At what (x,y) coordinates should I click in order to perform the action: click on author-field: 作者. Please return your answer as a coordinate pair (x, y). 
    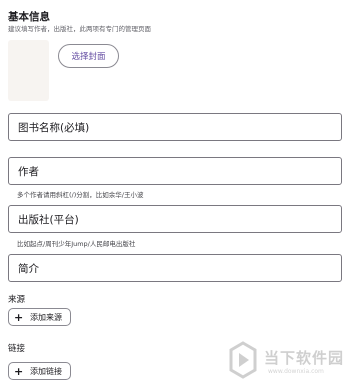
    Looking at the image, I should click on (175, 171).